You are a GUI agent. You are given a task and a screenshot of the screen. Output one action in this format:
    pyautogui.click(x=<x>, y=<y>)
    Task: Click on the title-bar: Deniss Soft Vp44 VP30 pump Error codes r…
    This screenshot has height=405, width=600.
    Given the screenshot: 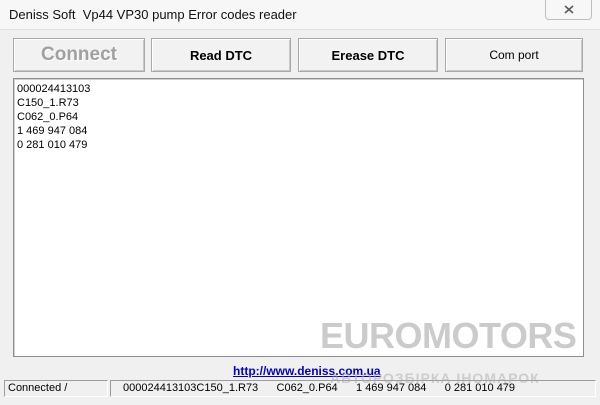 What is the action you would take?
    pyautogui.click(x=300, y=15)
    